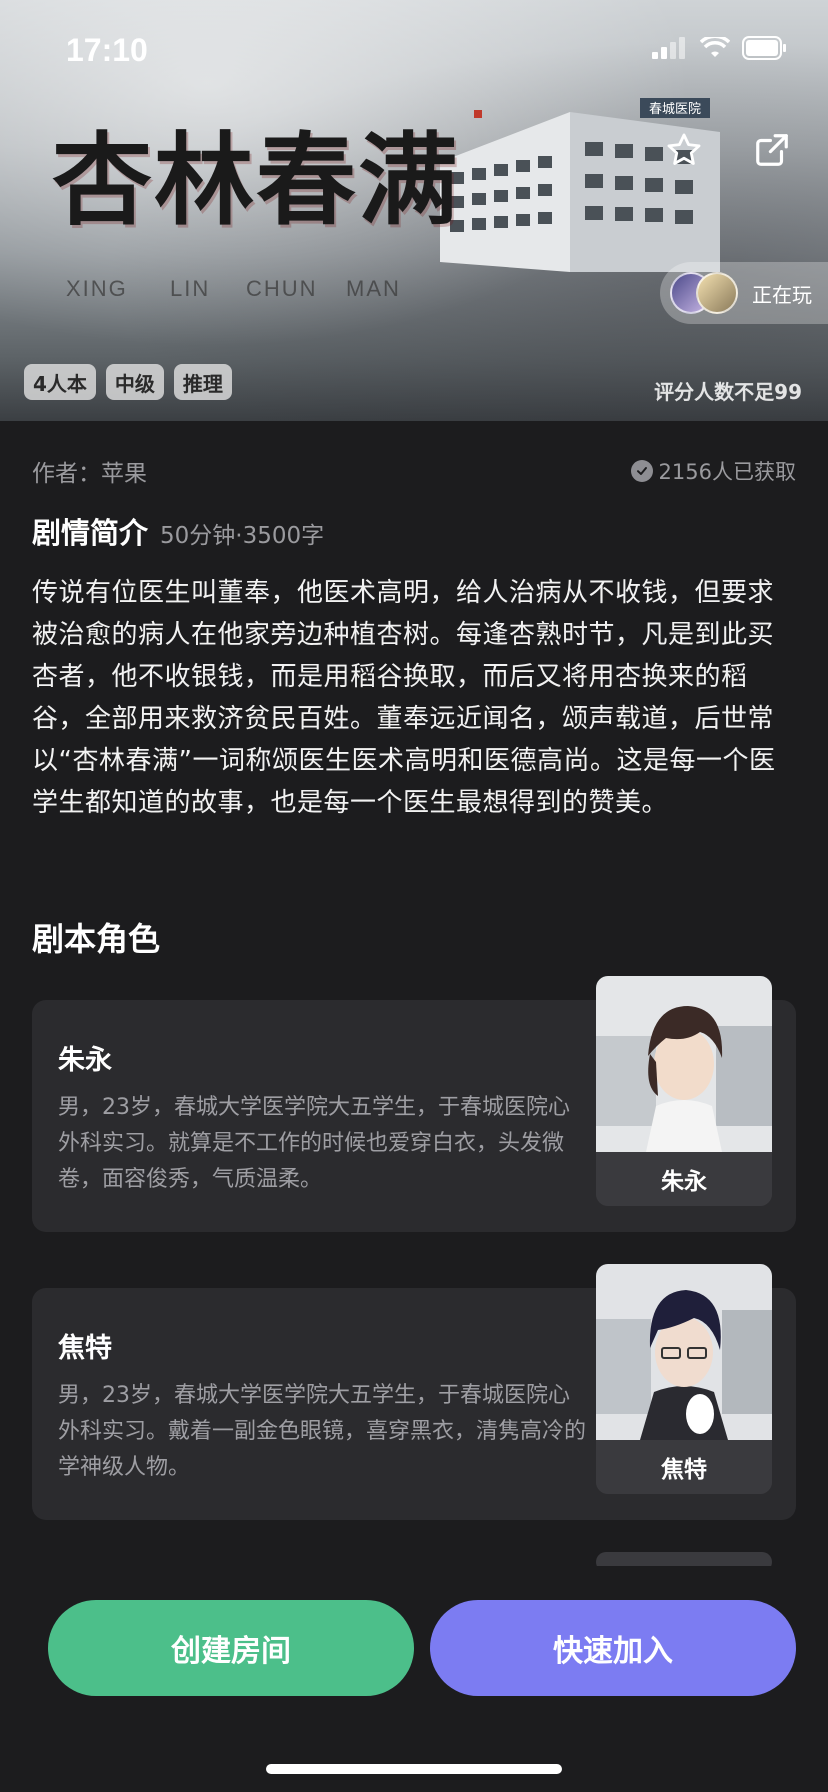 This screenshot has width=828, height=1792. Describe the element at coordinates (190, 288) in the screenshot. I see `pinyin-2: LIN` at that location.